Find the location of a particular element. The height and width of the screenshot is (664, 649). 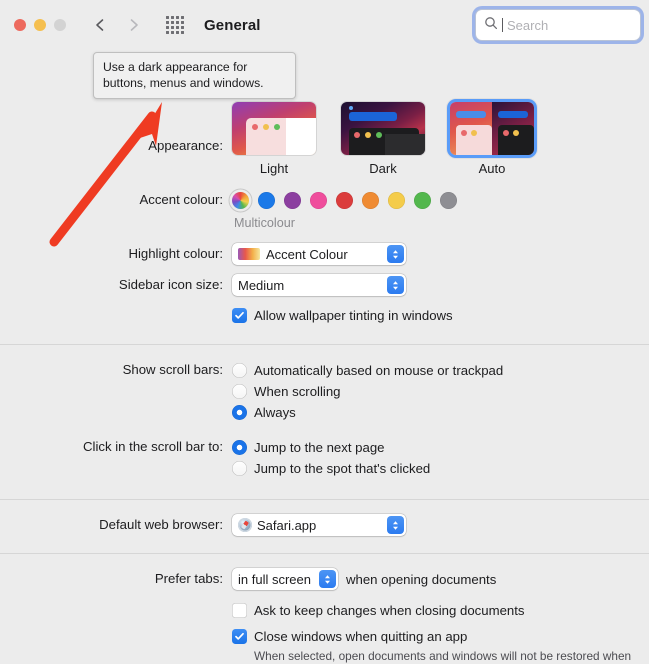

click-scroll-bar-label: Click in the scroll bar to: is located at coordinates (153, 446).